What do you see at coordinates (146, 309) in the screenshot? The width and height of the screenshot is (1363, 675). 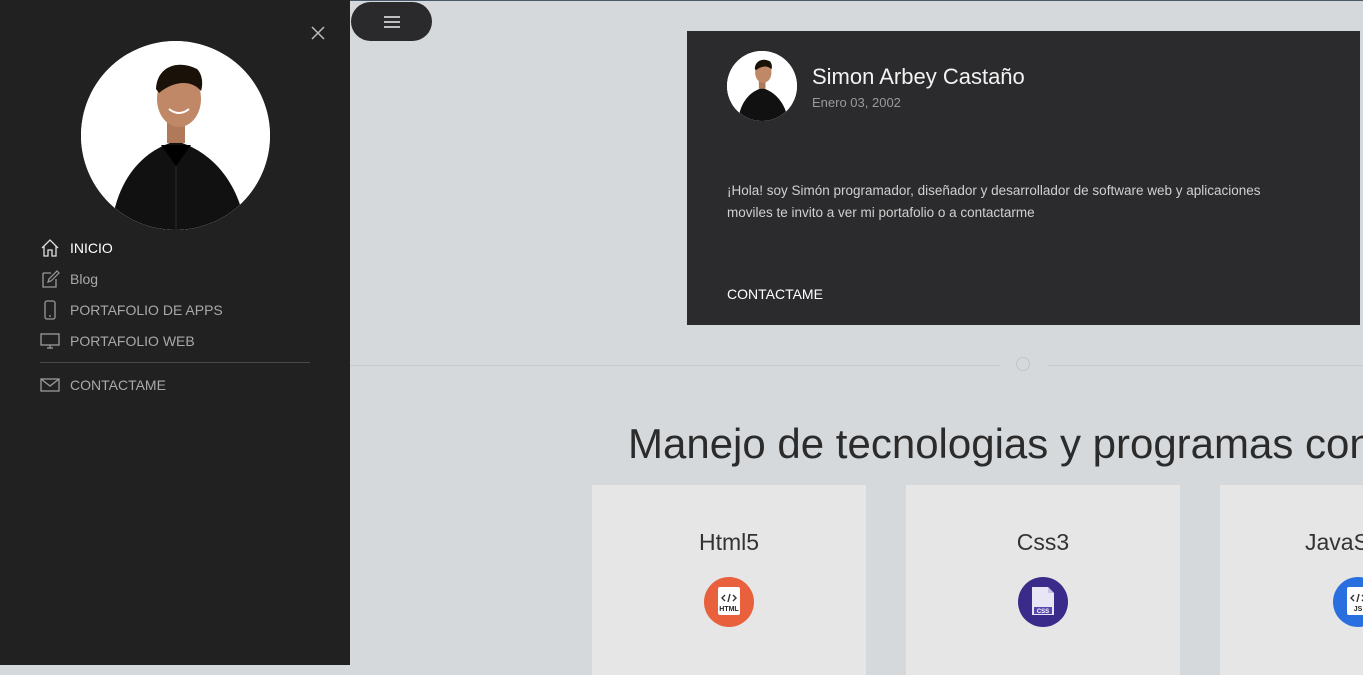 I see `sidebar-item-label: PORTAFOLIO DE APPS` at bounding box center [146, 309].